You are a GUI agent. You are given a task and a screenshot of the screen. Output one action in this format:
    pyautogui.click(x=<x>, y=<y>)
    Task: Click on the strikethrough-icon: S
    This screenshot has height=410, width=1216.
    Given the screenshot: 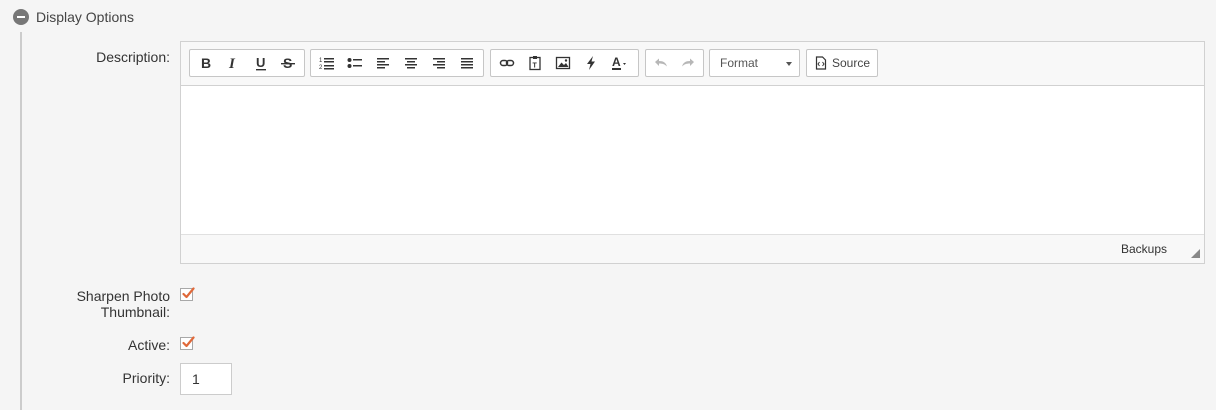 What is the action you would take?
    pyautogui.click(x=288, y=63)
    